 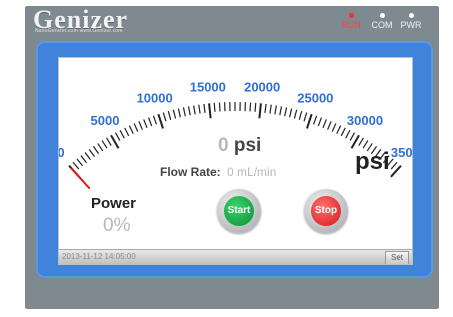 I want to click on gauge-tick-label: 0, so click(x=62, y=152).